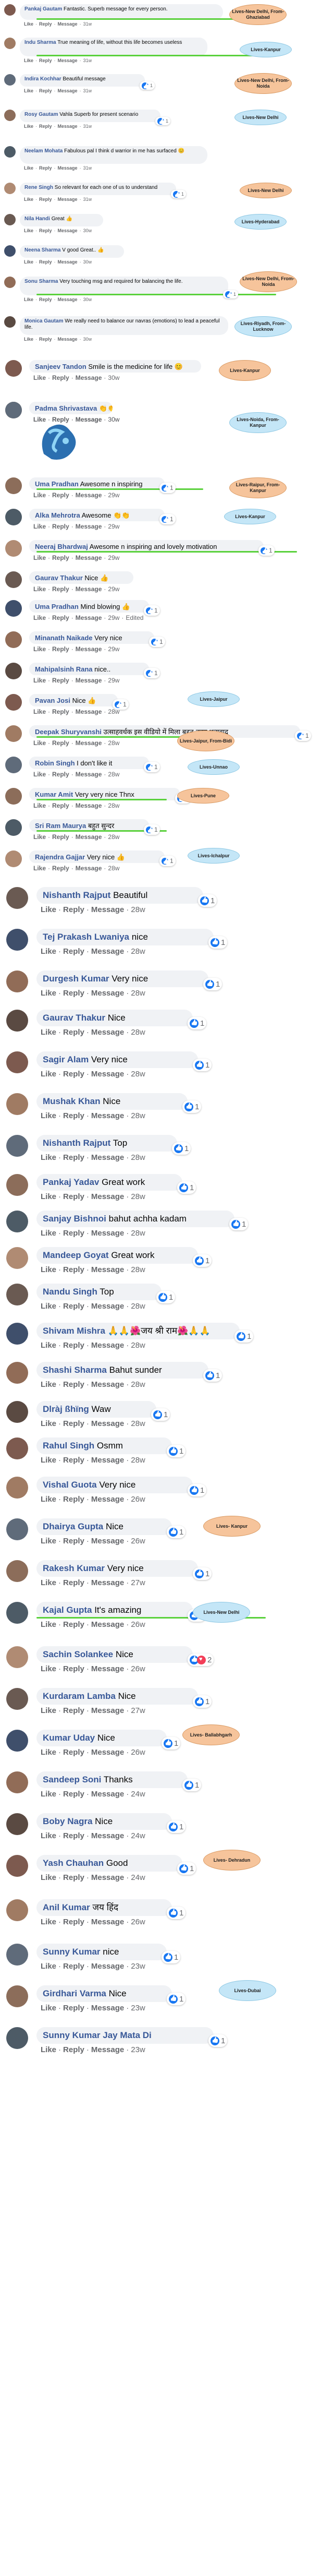 The image size is (334, 2576). I want to click on commenter-name: Padma Shrivastava, so click(66, 408).